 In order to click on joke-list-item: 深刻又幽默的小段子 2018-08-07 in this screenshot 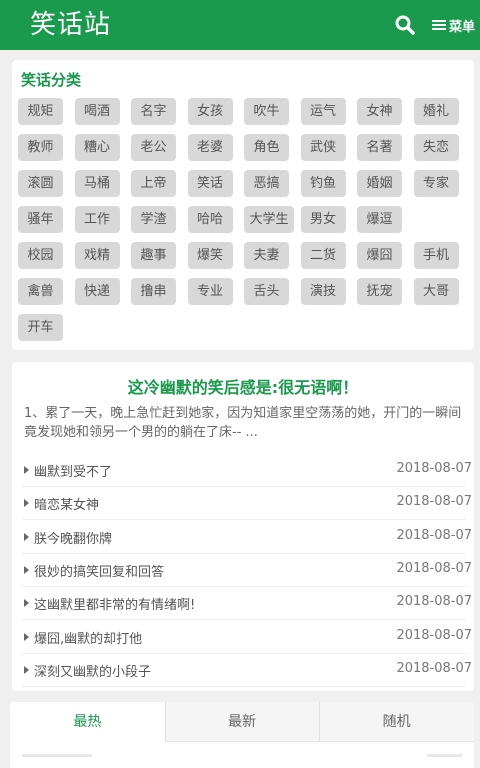, I will do `click(247, 670)`.